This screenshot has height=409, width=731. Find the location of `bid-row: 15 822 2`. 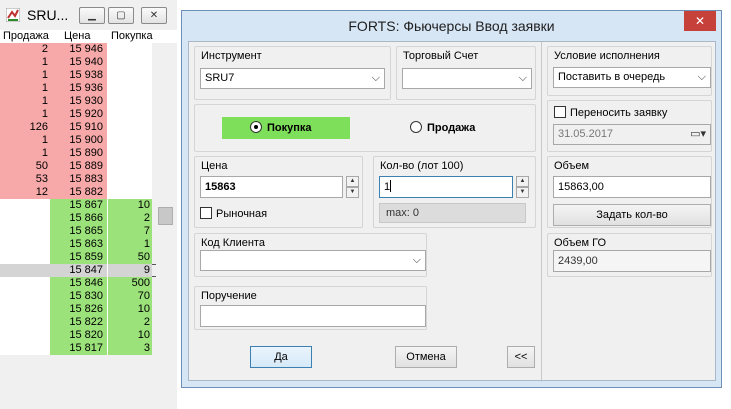

bid-row: 15 822 2 is located at coordinates (78, 322).